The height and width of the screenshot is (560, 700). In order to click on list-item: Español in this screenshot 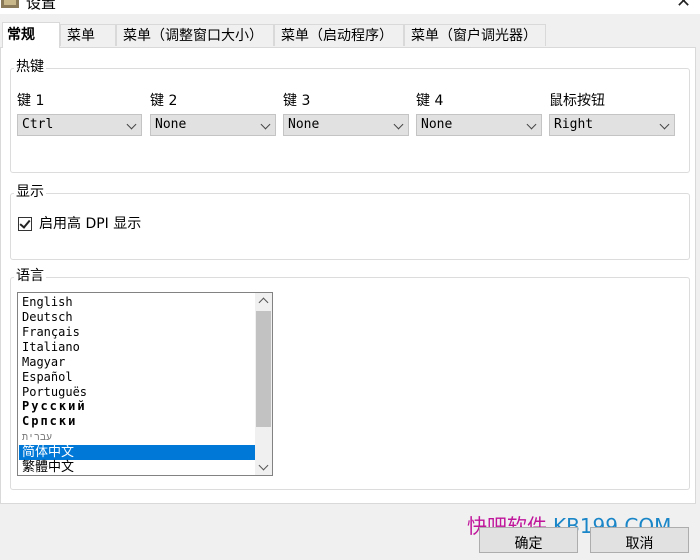, I will do `click(137, 377)`.